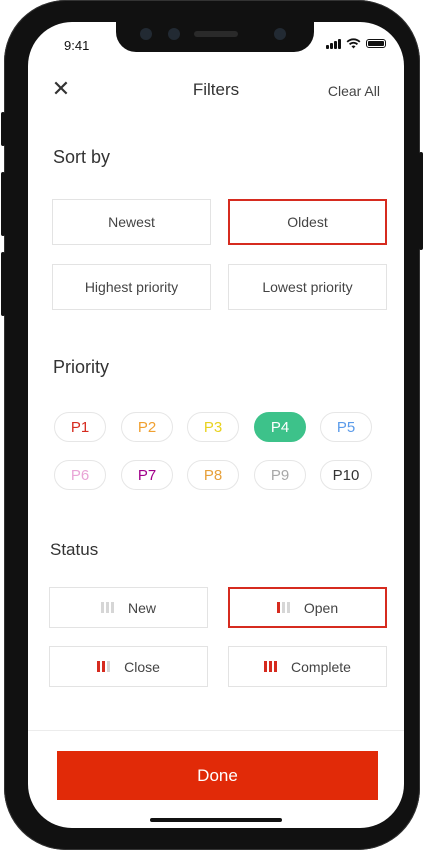 The width and height of the screenshot is (423, 852). Describe the element at coordinates (280, 475) in the screenshot. I see `priority-pill-p9: P9` at that location.